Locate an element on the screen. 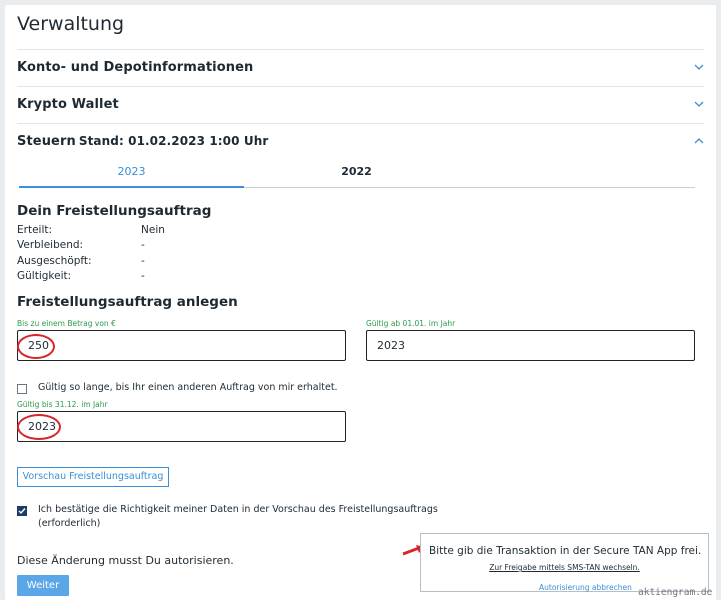 This screenshot has width=721, height=600. accordion-account-info: Konto- und Depotinformationen is located at coordinates (360, 67).